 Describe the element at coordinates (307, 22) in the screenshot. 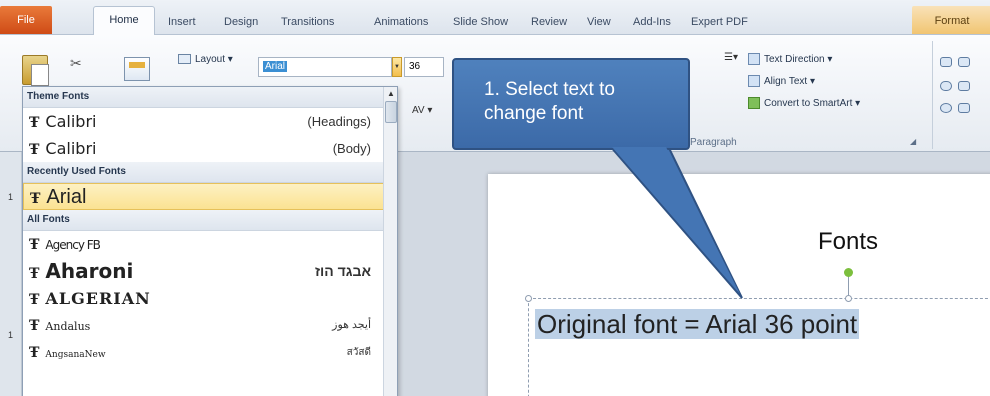

I see `tab-transitions: Transitions` at that location.